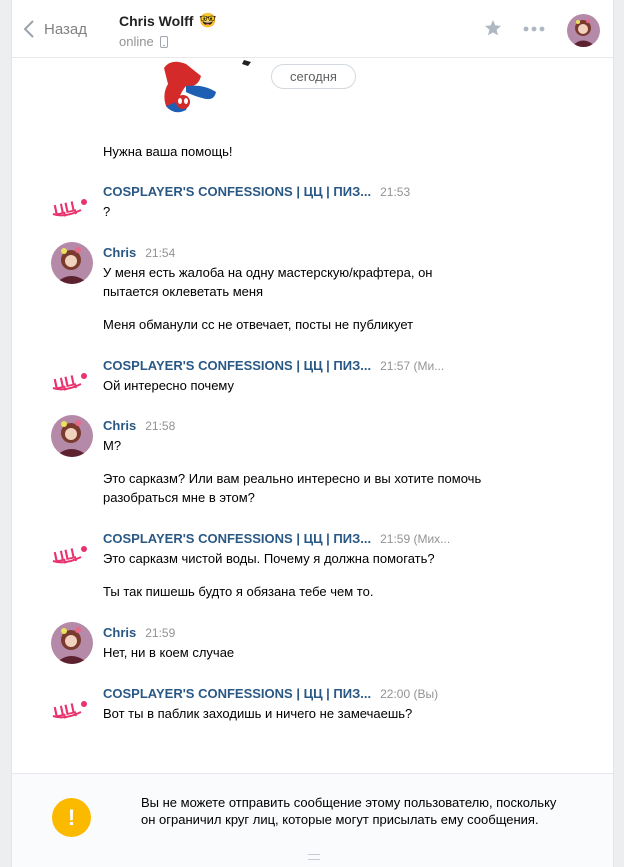 The height and width of the screenshot is (867, 624). What do you see at coordinates (314, 857) in the screenshot?
I see `resize-handle` at bounding box center [314, 857].